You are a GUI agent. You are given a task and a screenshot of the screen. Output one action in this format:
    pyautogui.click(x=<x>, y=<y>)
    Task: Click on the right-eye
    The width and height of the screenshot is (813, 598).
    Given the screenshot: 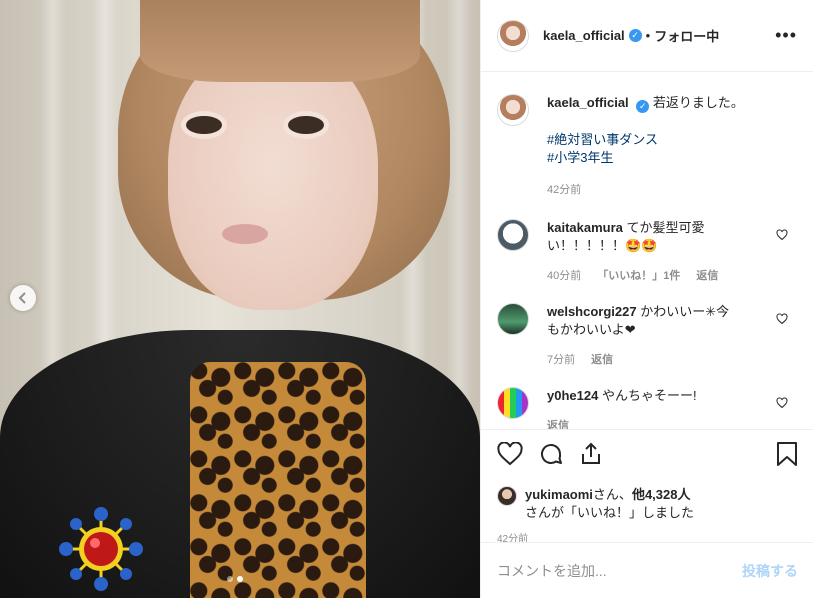 What is the action you would take?
    pyautogui.click(x=306, y=125)
    